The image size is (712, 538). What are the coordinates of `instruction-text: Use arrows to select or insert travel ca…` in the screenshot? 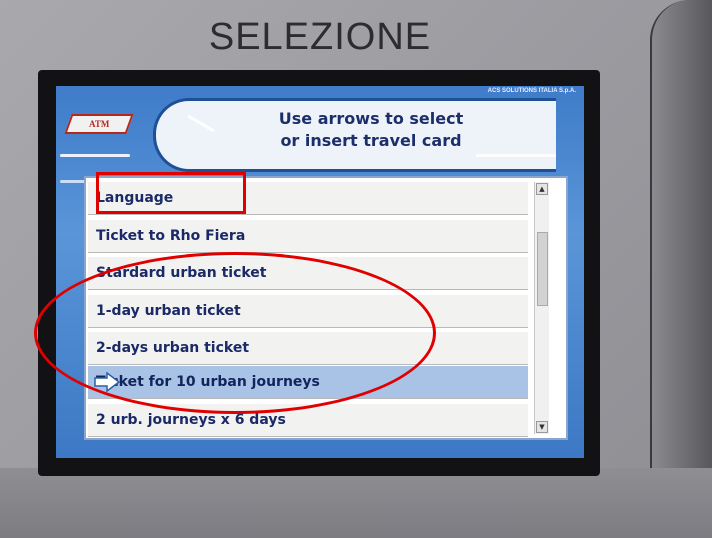 It's located at (371, 130).